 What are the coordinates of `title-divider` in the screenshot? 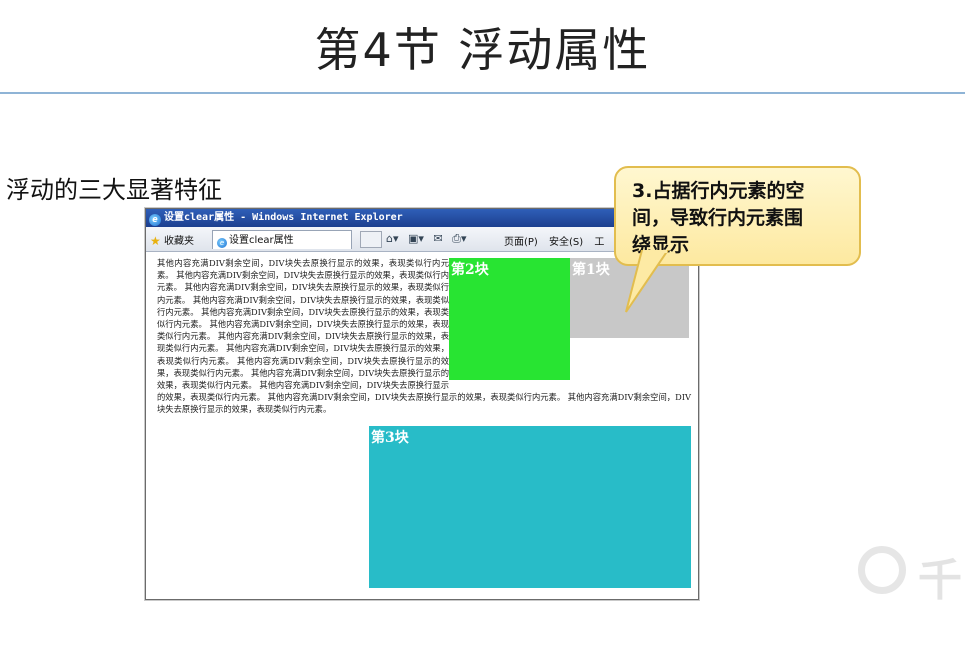 It's located at (482, 93).